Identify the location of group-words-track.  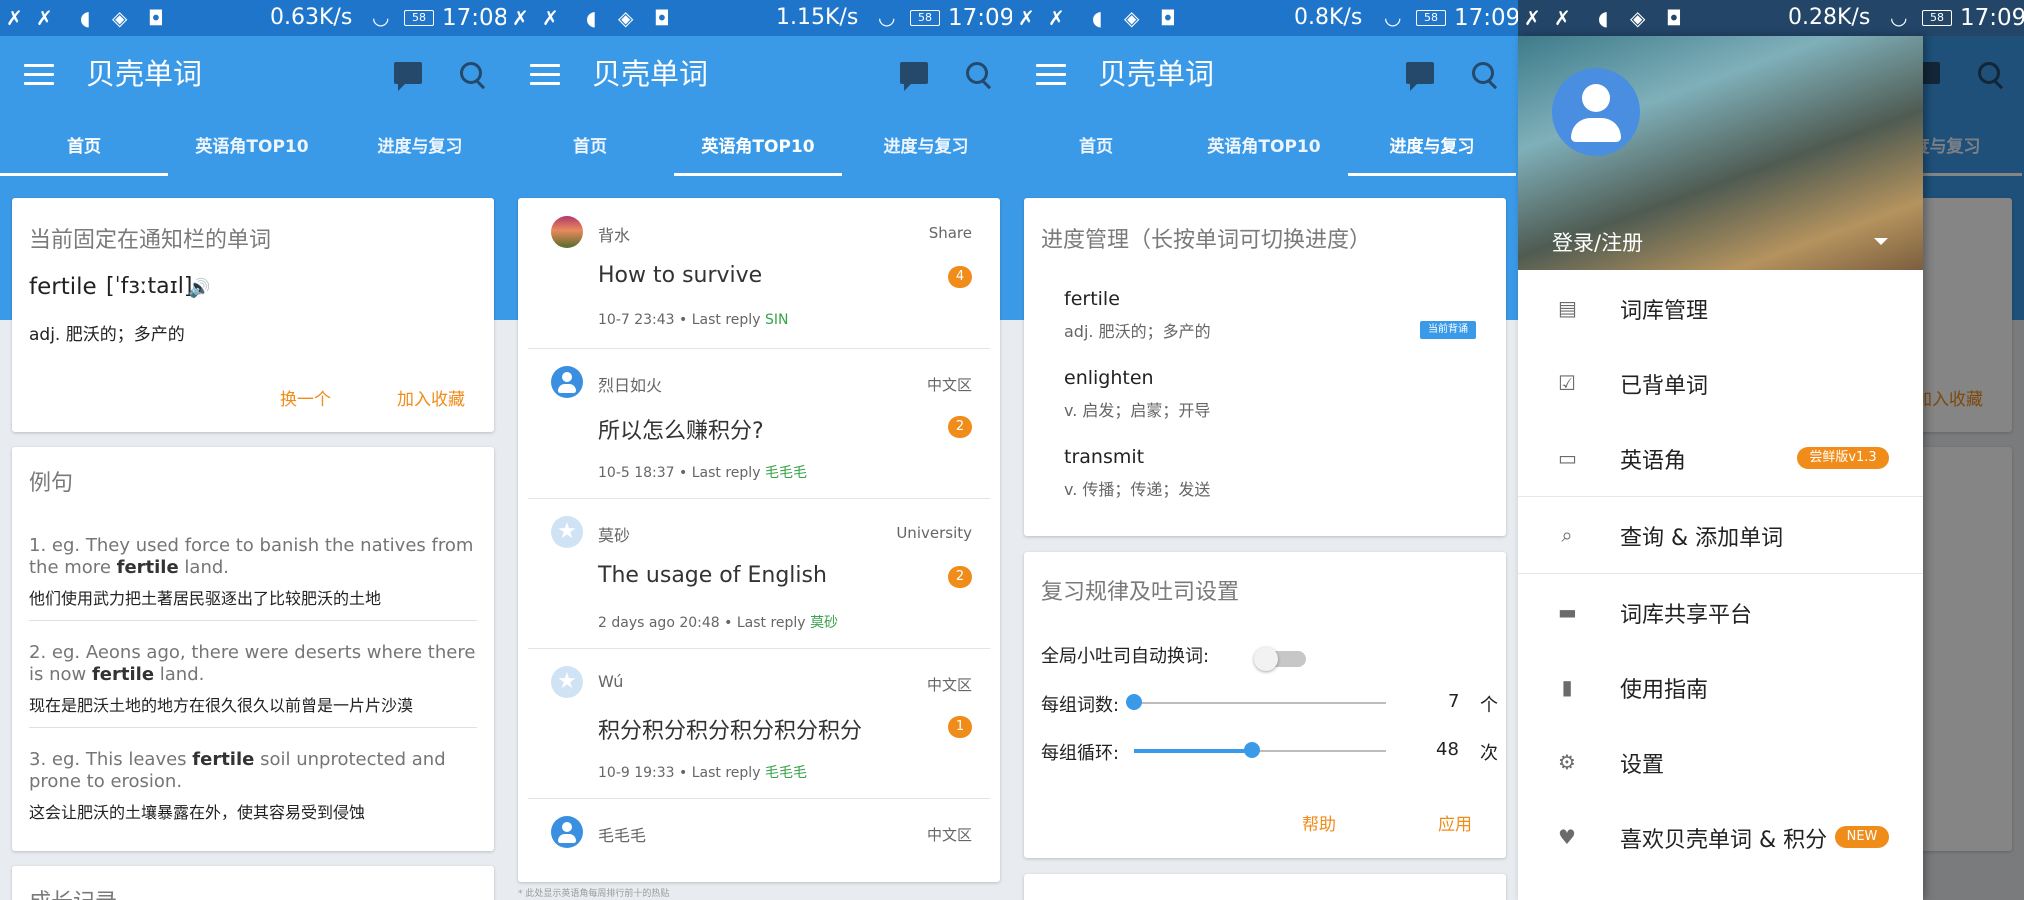
(1260, 703).